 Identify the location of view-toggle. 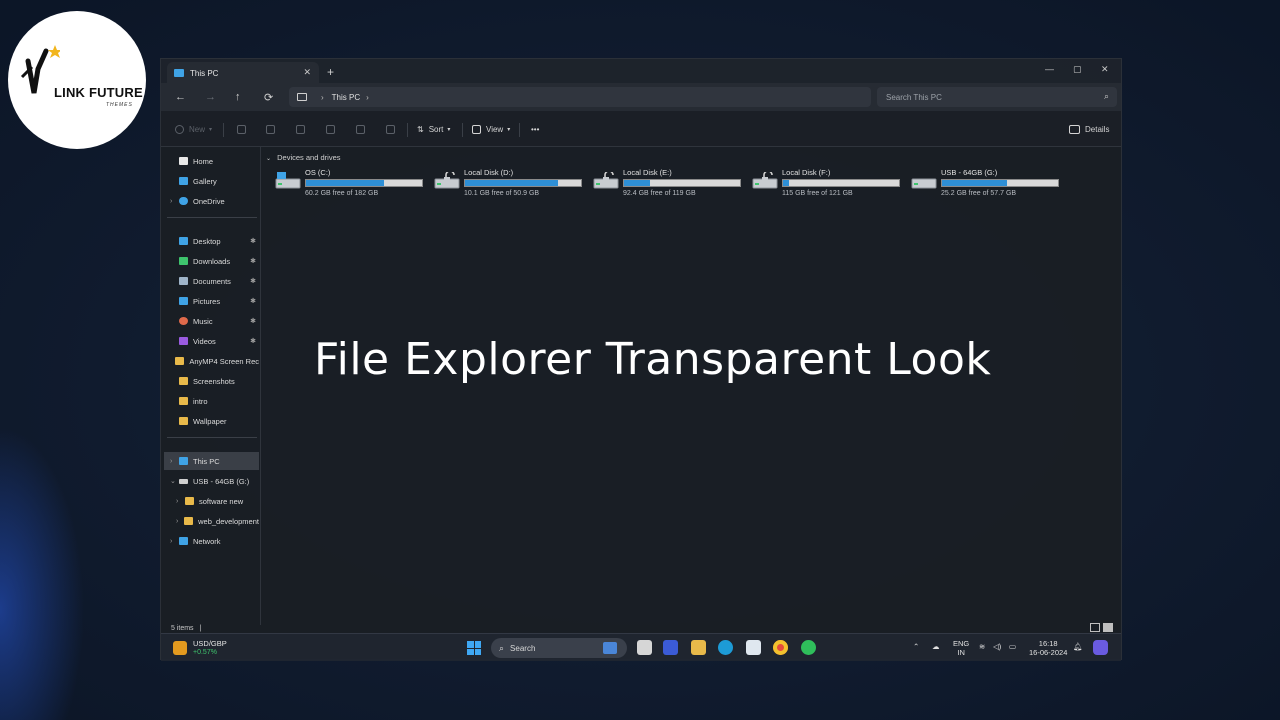
(1101, 627).